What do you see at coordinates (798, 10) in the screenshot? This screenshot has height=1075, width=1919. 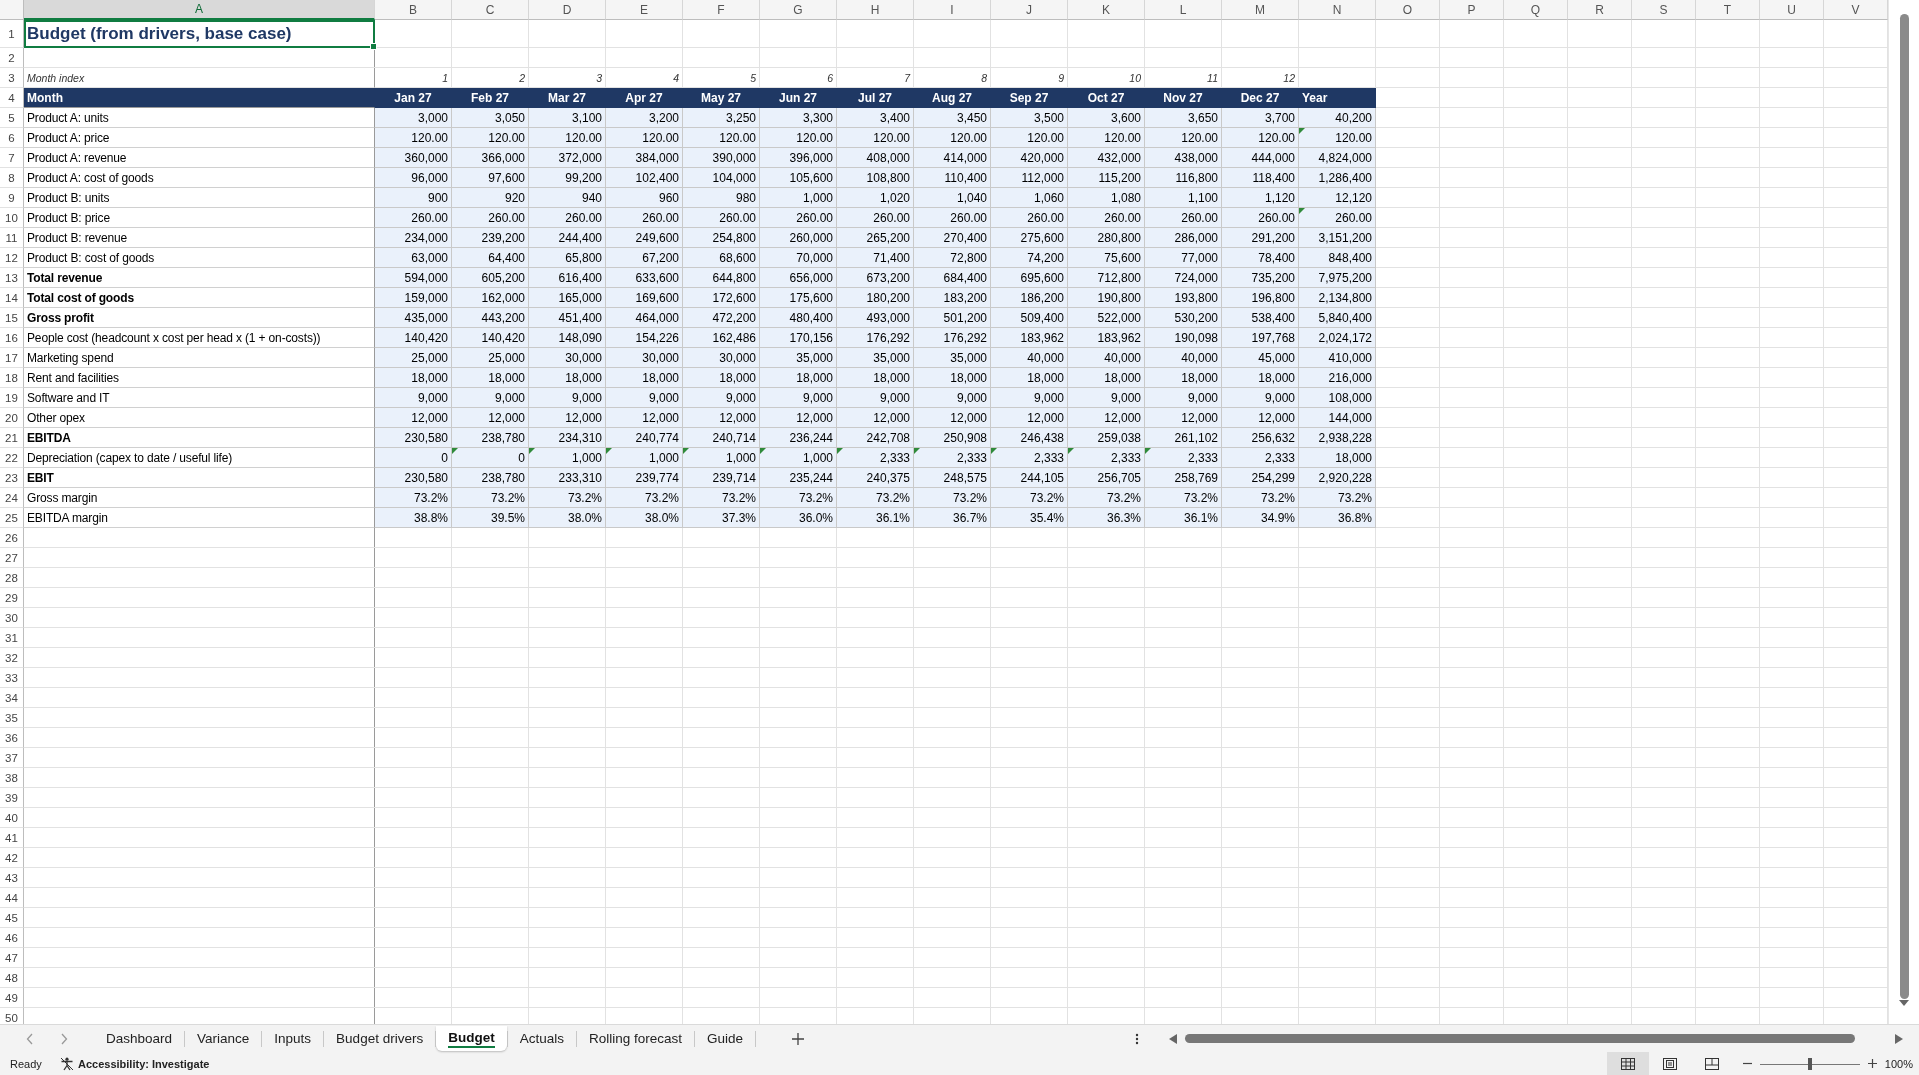 I see `column-header: G` at bounding box center [798, 10].